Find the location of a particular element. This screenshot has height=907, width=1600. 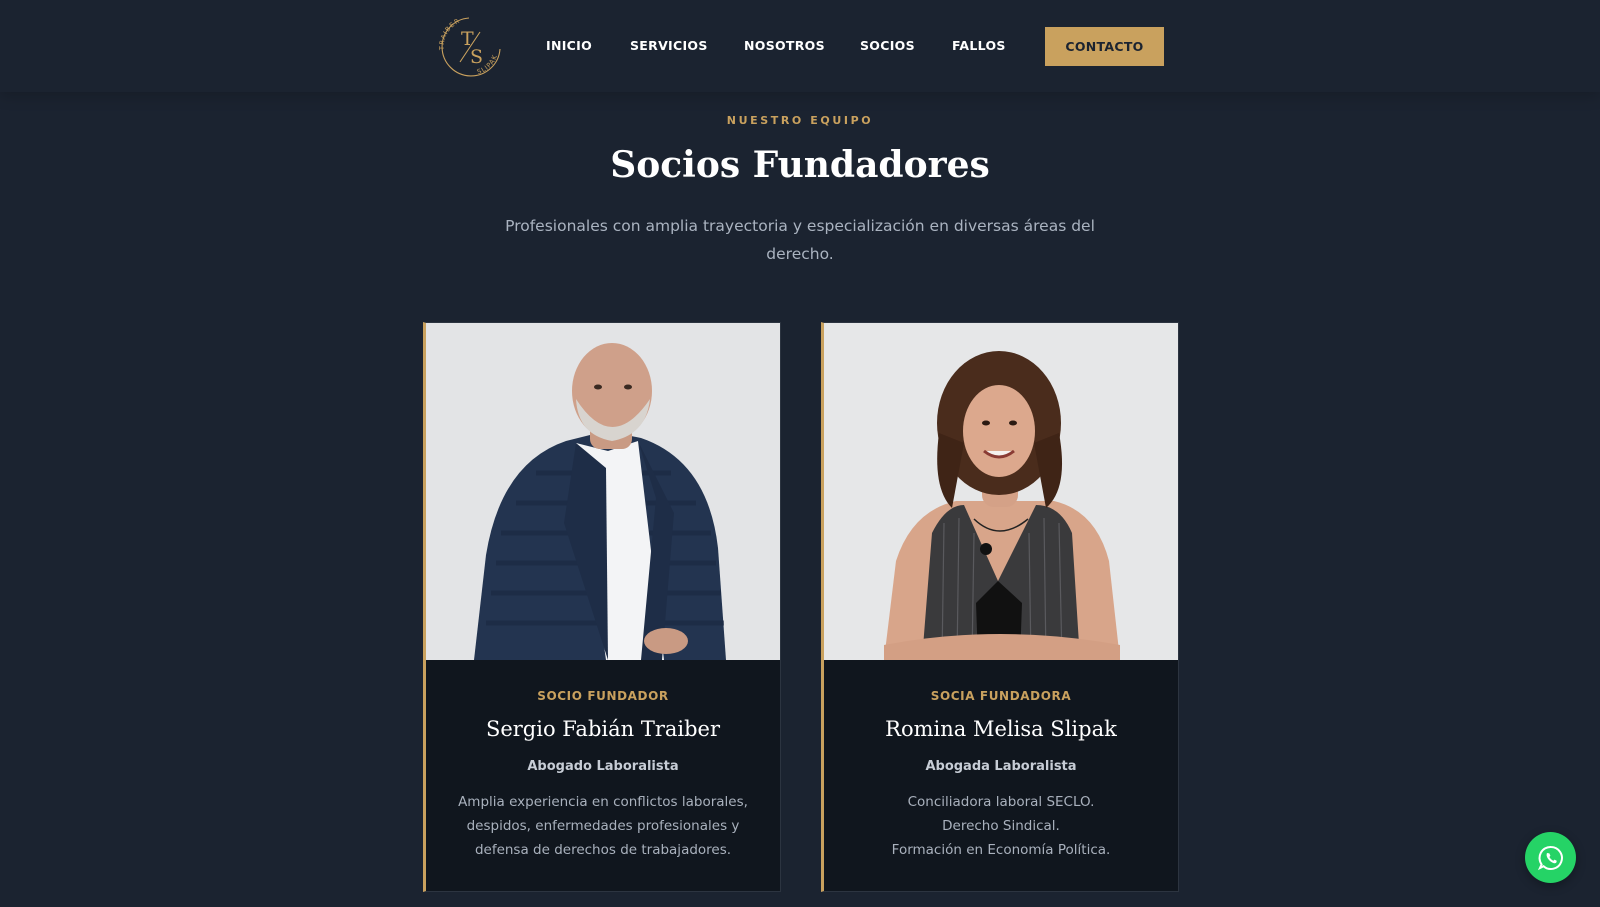

partner-photo-traiber is located at coordinates (603, 491).